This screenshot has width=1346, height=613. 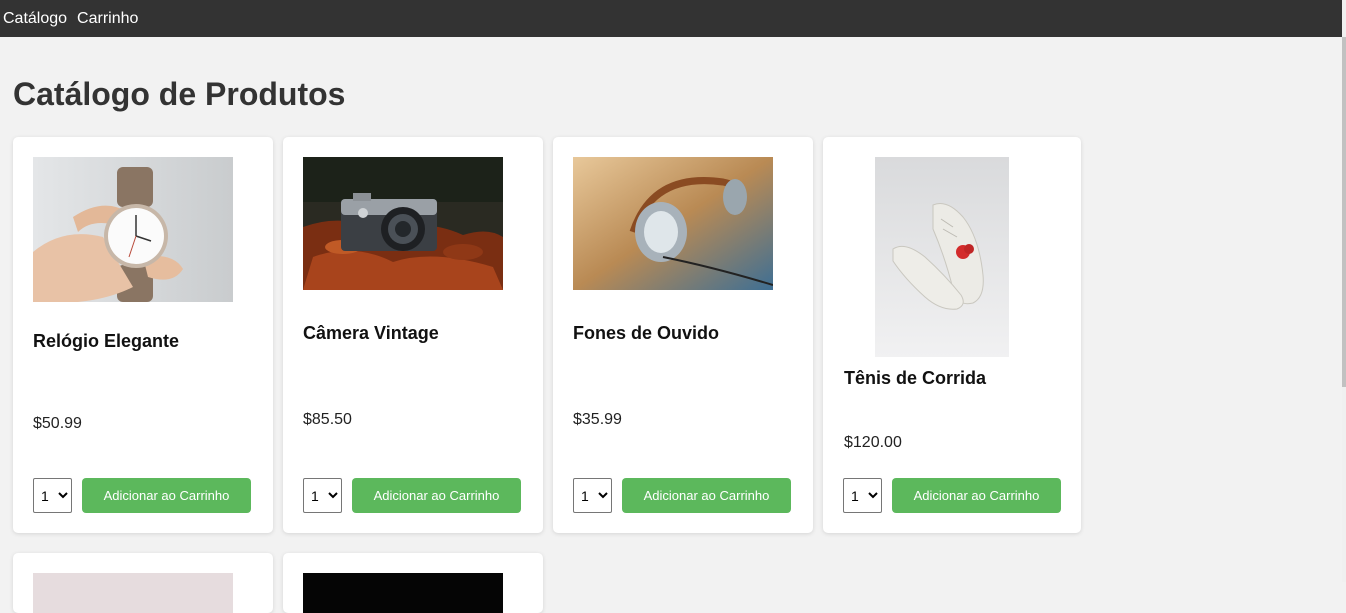 I want to click on scrollbar-thumb, so click(x=1344, y=212).